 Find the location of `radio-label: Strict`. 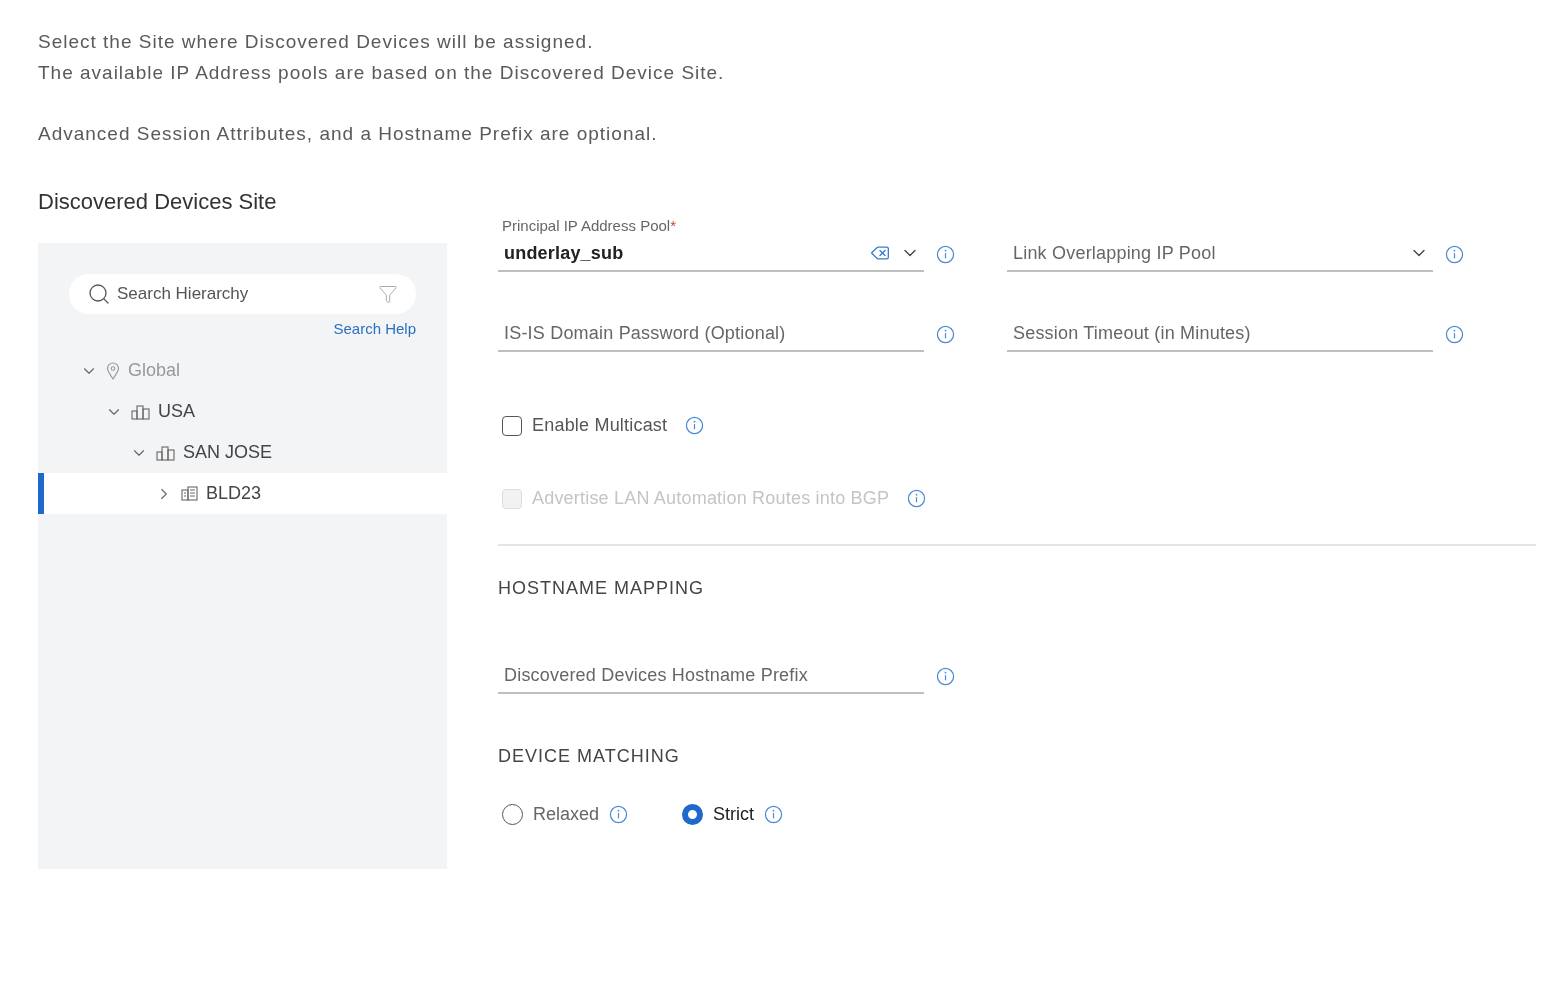

radio-label: Strict is located at coordinates (734, 814).